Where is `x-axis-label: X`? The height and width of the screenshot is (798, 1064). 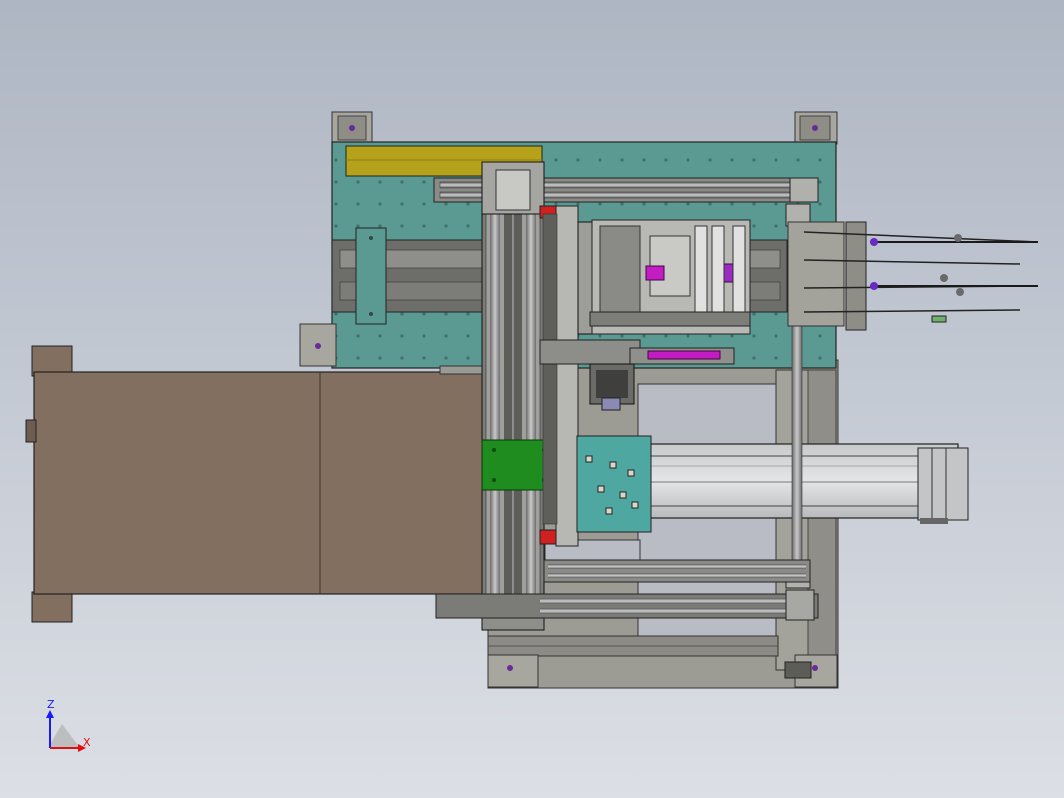
x-axis-label: X is located at coordinates (87, 742).